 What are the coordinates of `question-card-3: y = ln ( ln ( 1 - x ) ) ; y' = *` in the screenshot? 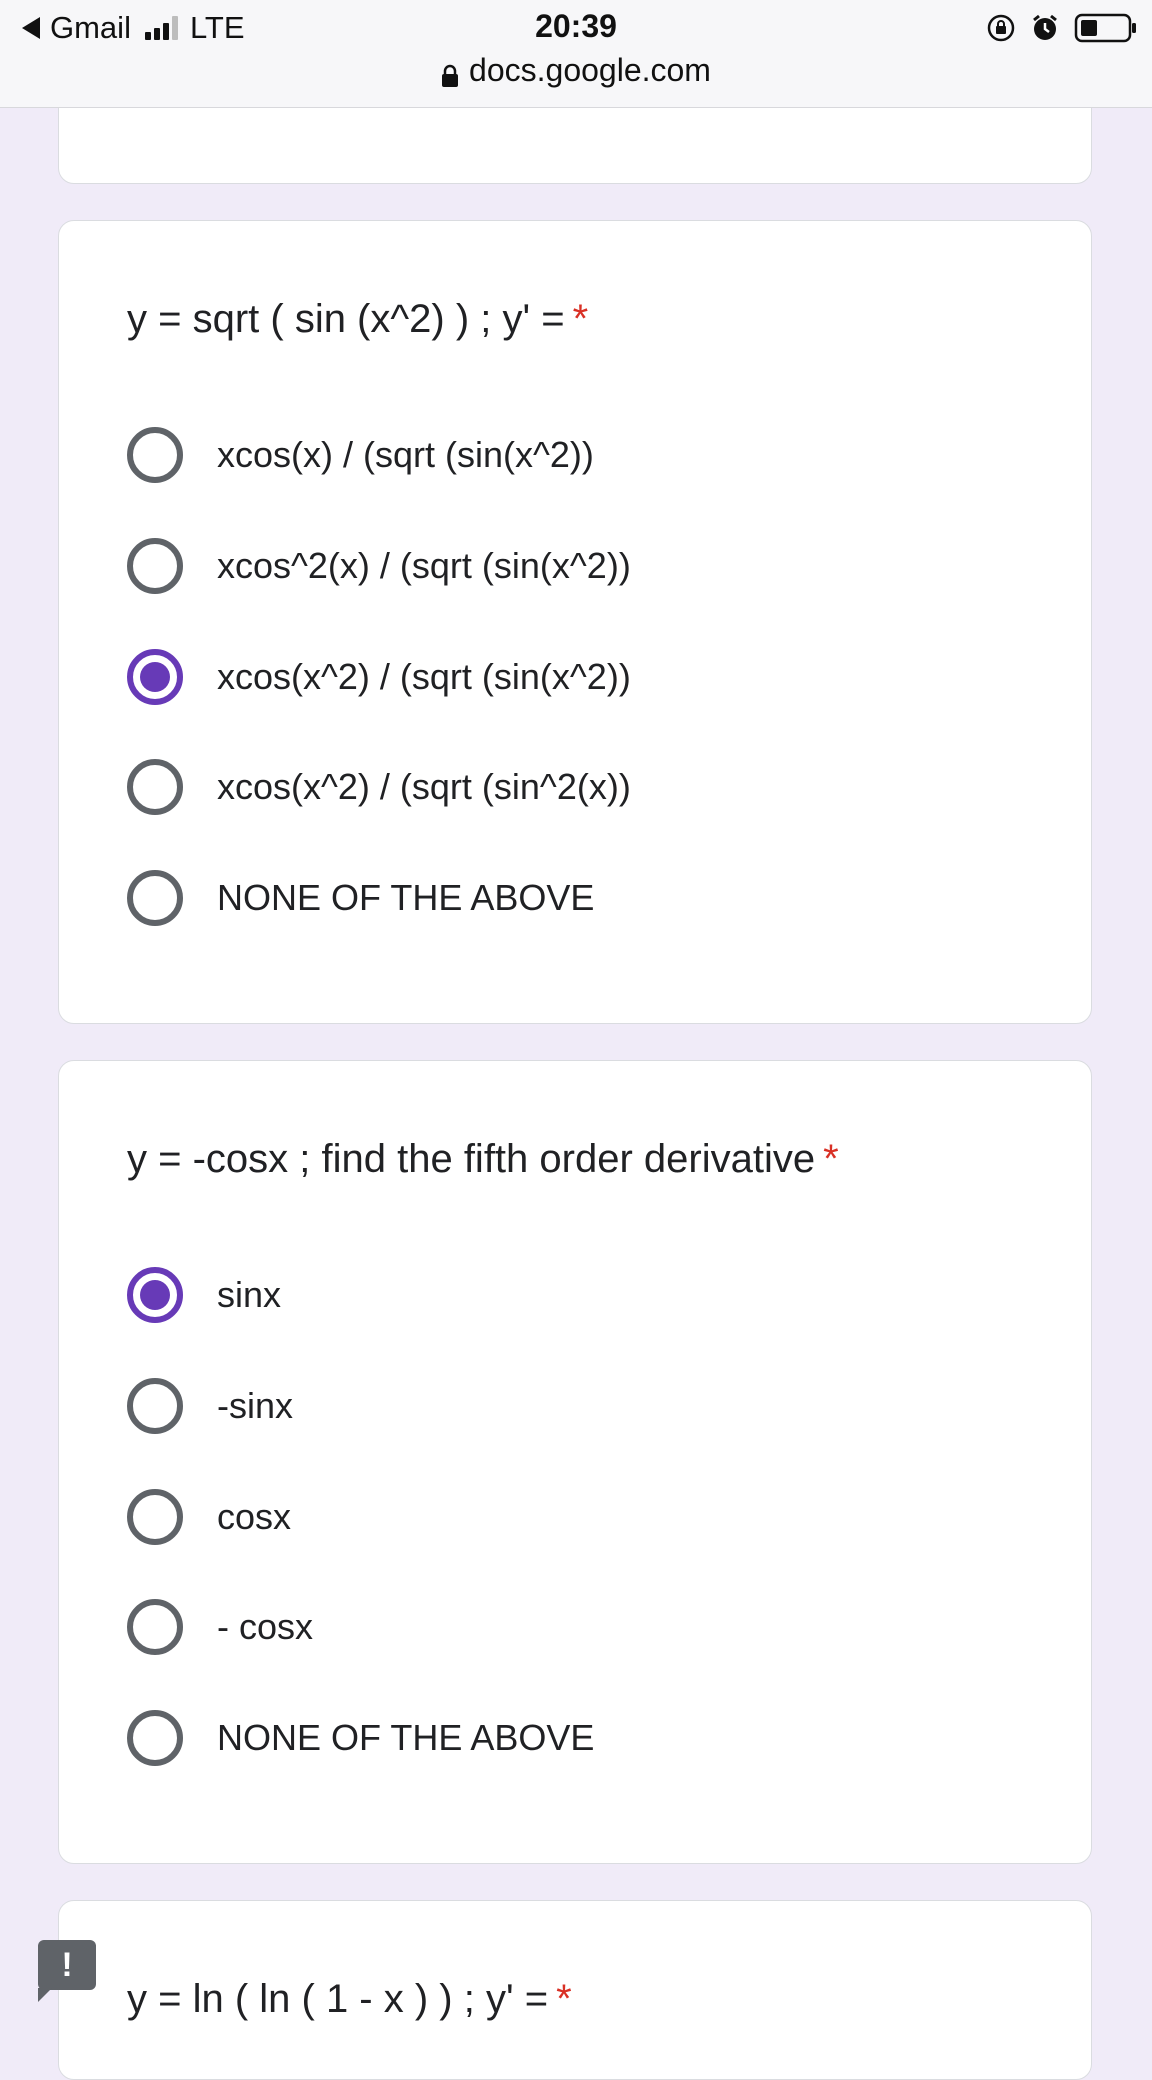 It's located at (575, 1990).